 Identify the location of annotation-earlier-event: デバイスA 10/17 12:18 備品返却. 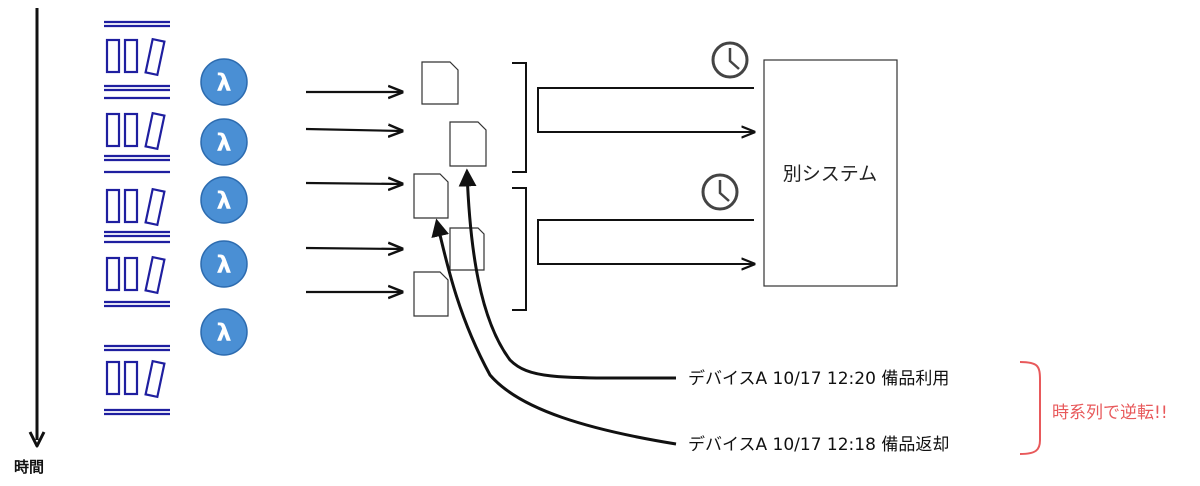
(818, 444).